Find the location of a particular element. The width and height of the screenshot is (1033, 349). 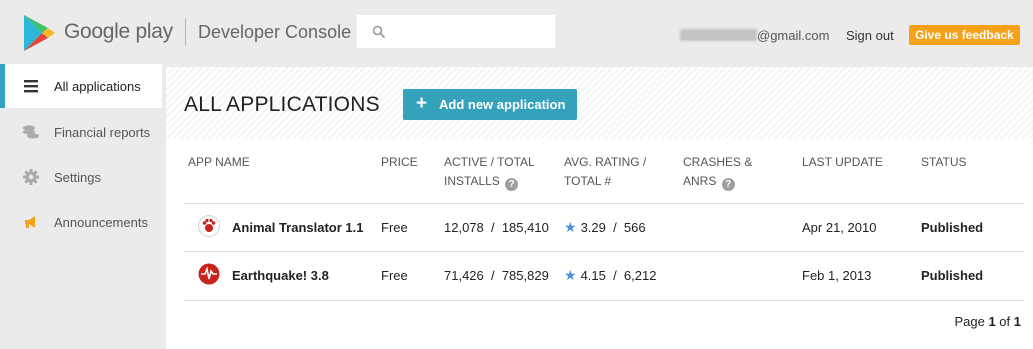

paw-icon is located at coordinates (209, 226).